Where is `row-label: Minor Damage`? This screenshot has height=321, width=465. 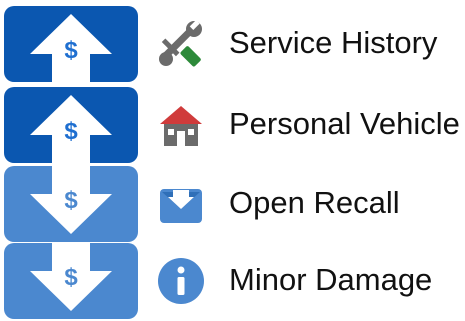 row-label: Minor Damage is located at coordinates (331, 279).